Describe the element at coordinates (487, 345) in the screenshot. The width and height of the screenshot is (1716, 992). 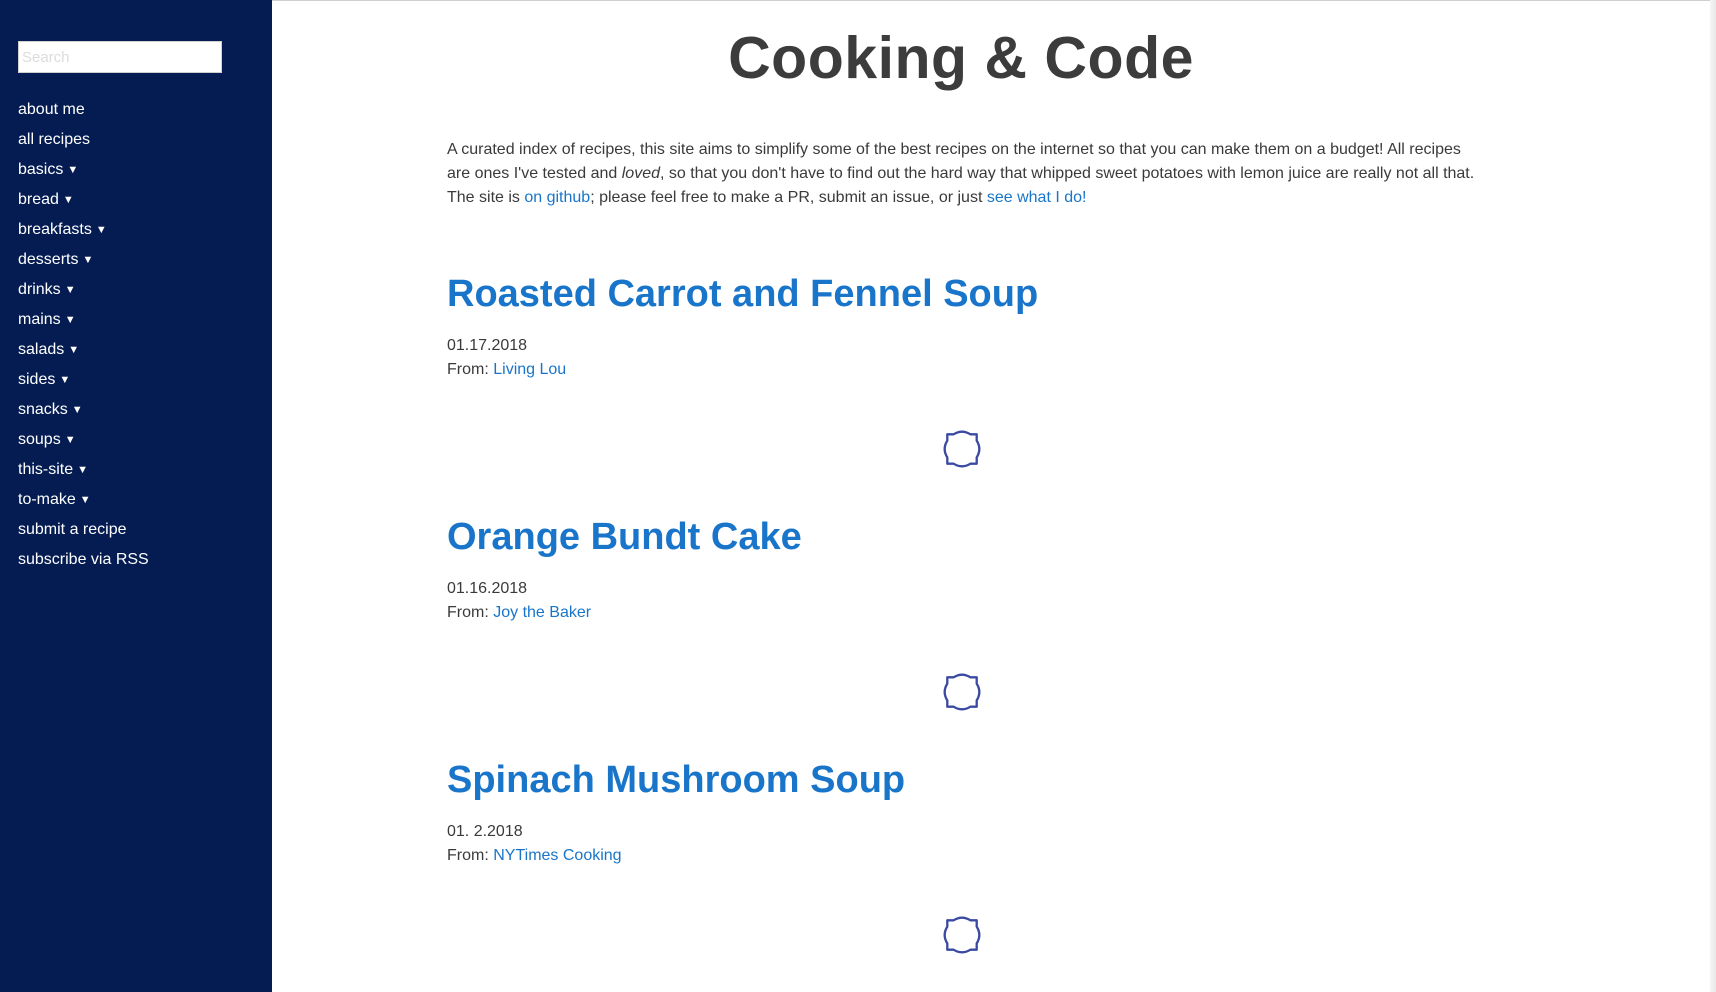
I see `post-date: 01.17.2018` at that location.